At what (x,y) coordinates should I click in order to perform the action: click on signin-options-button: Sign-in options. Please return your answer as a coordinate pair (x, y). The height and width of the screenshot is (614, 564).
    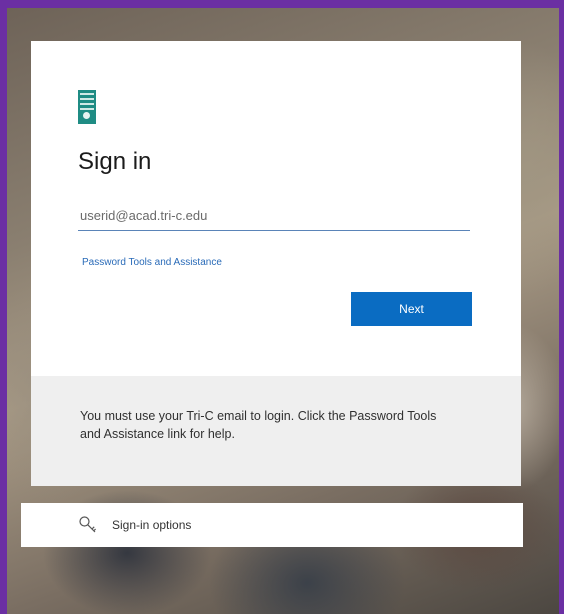
    Looking at the image, I should click on (272, 525).